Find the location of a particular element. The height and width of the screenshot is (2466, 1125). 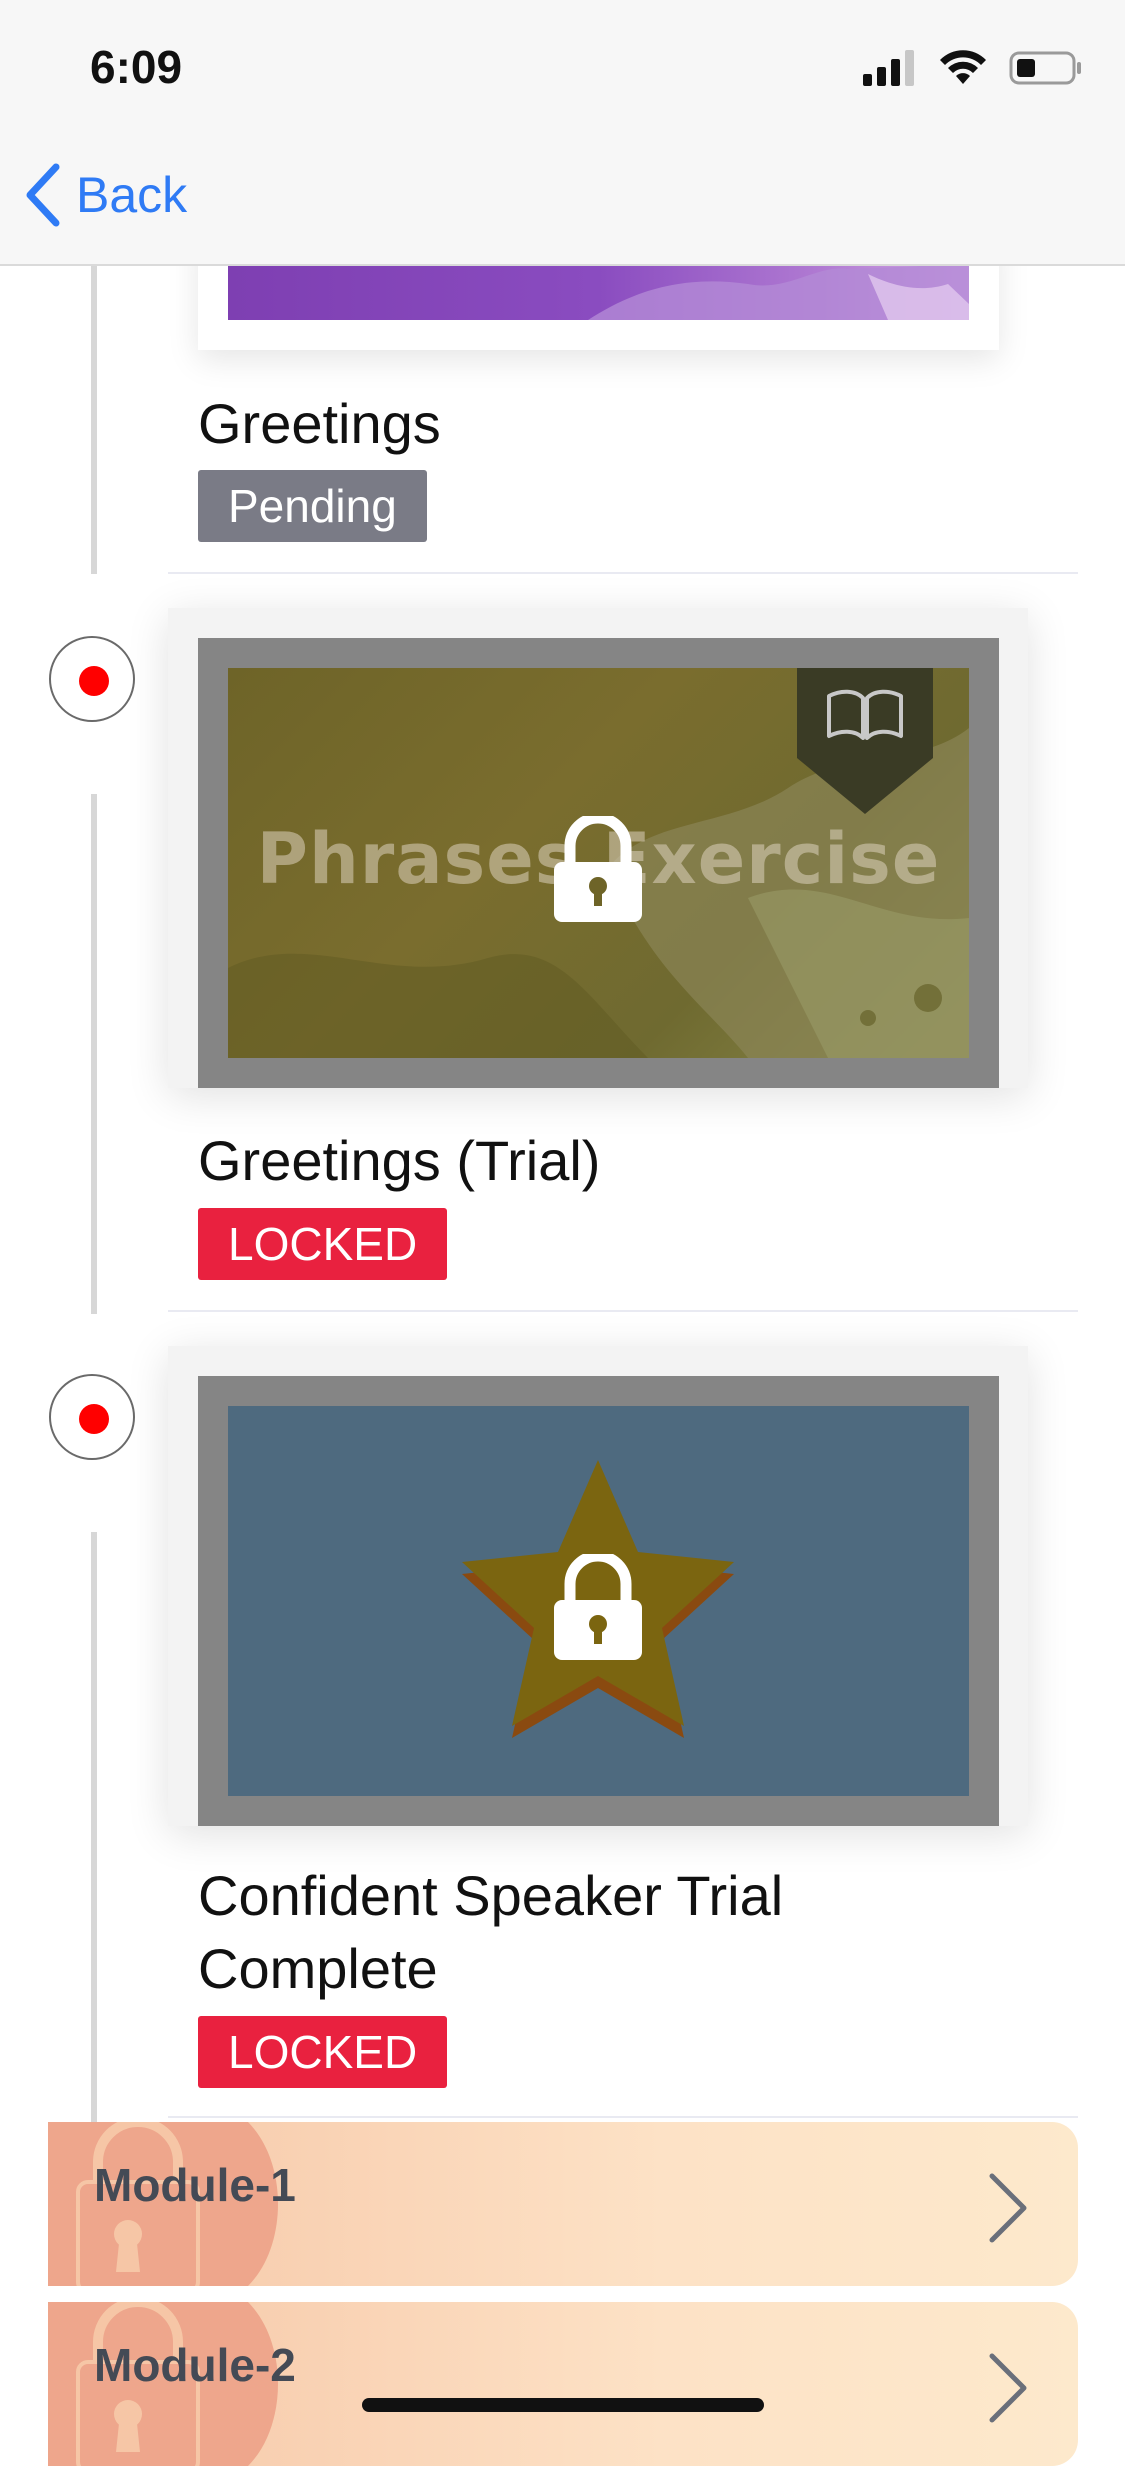

wifi-icon is located at coordinates (963, 67).